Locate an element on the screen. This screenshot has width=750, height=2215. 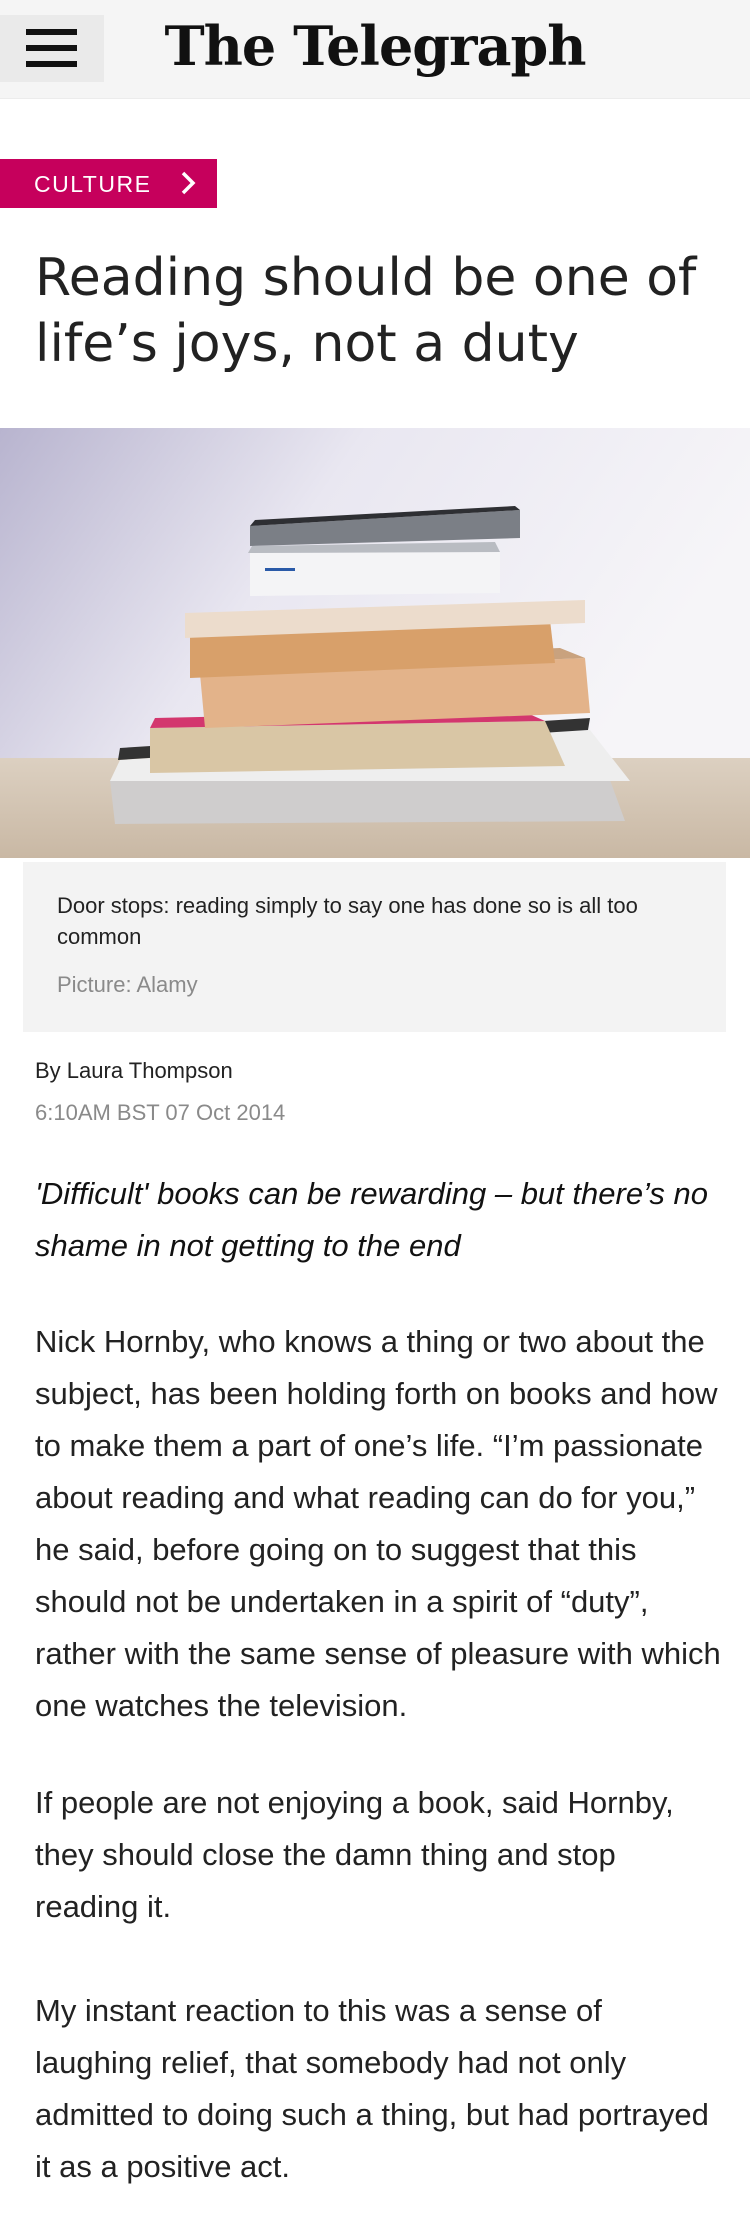
section-tag-culture: CULTURE is located at coordinates (108, 183).